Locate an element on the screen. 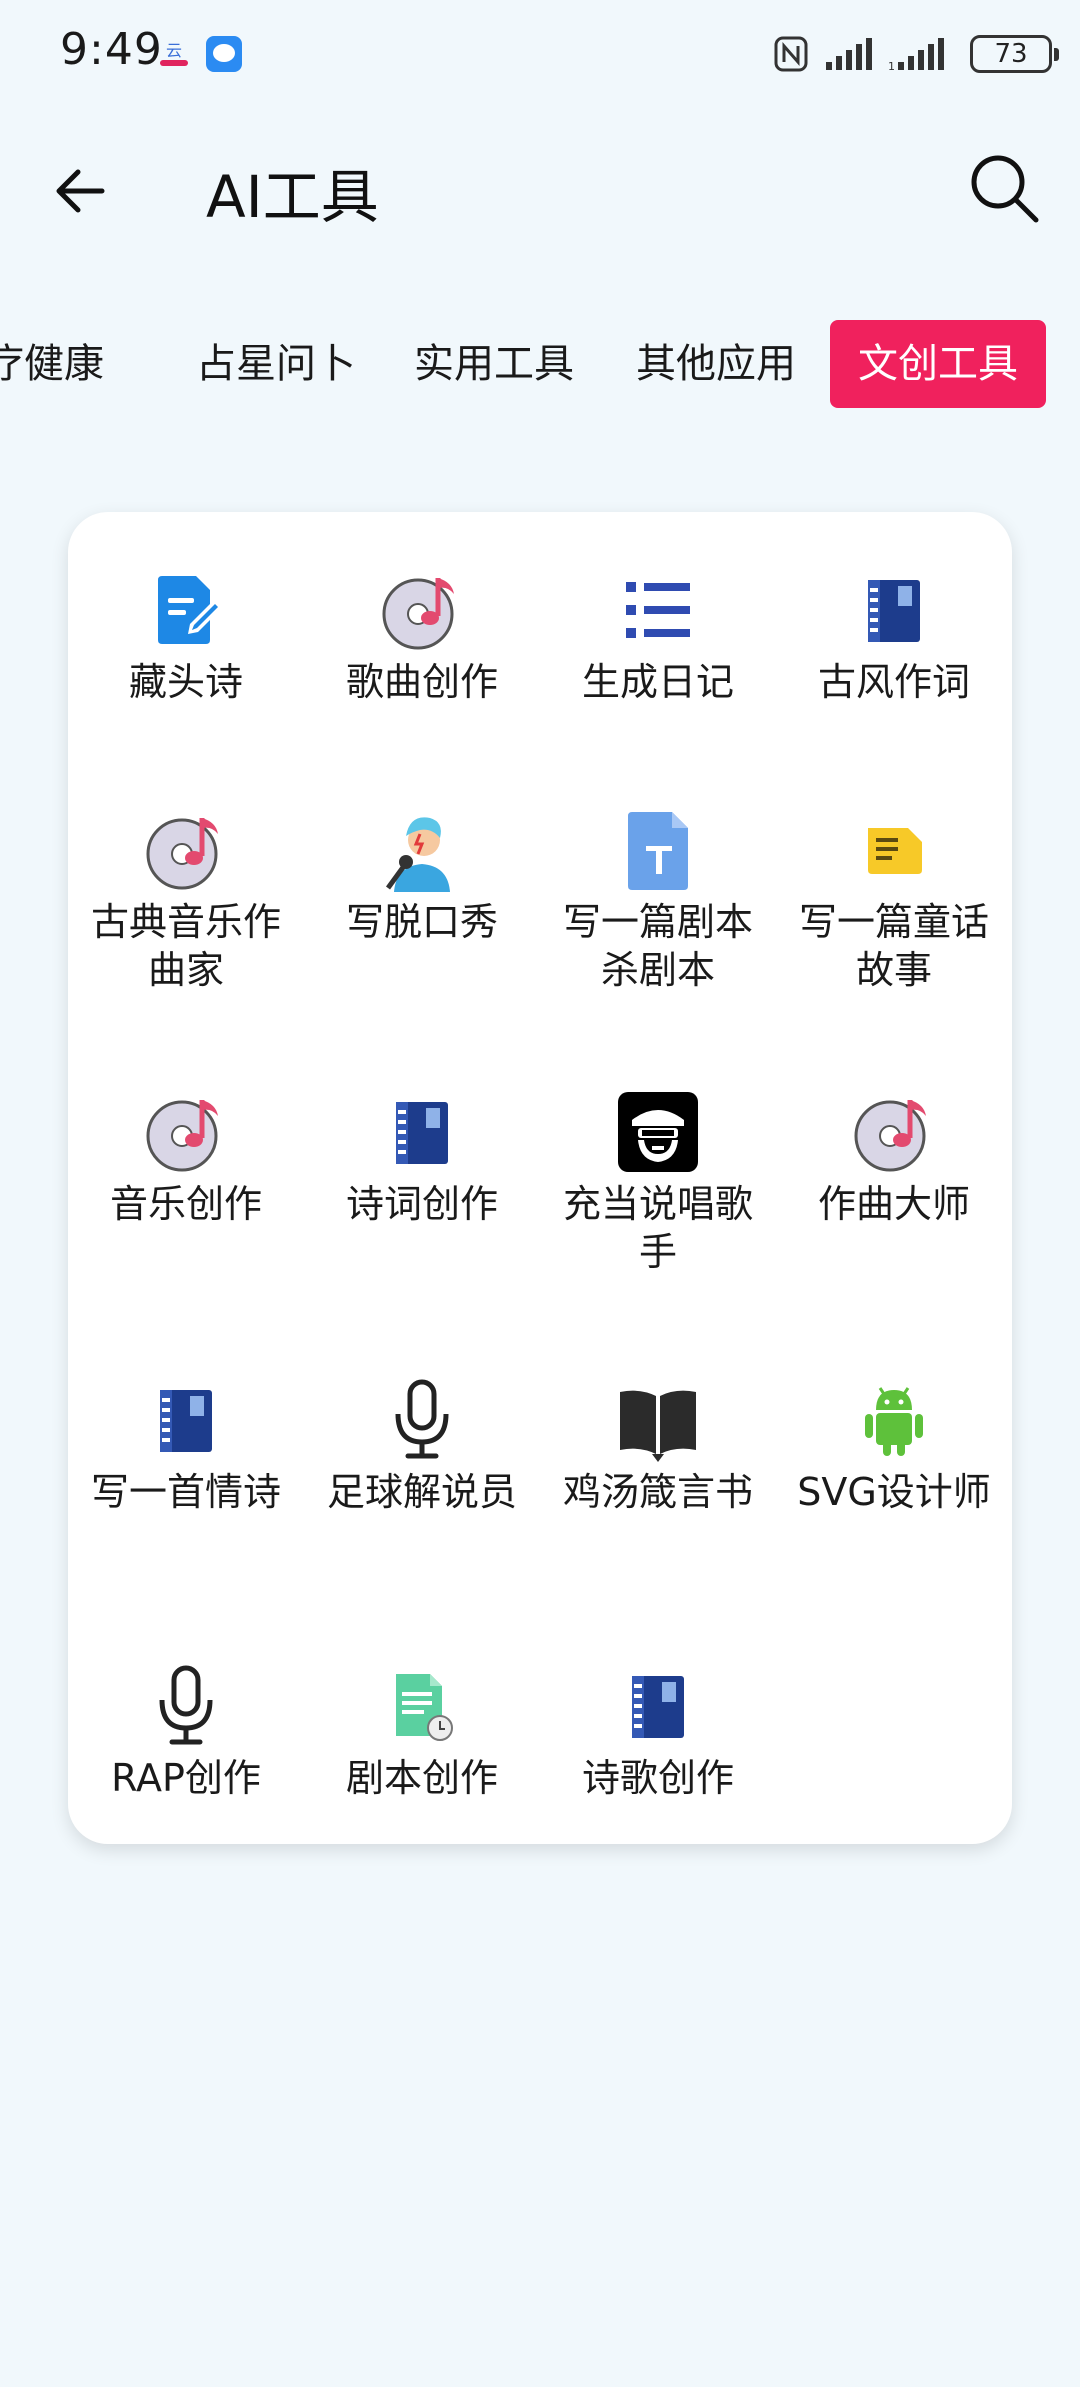 This screenshot has height=2387, width=1080. tool-composer-master: 作曲大师 is located at coordinates (894, 1159).